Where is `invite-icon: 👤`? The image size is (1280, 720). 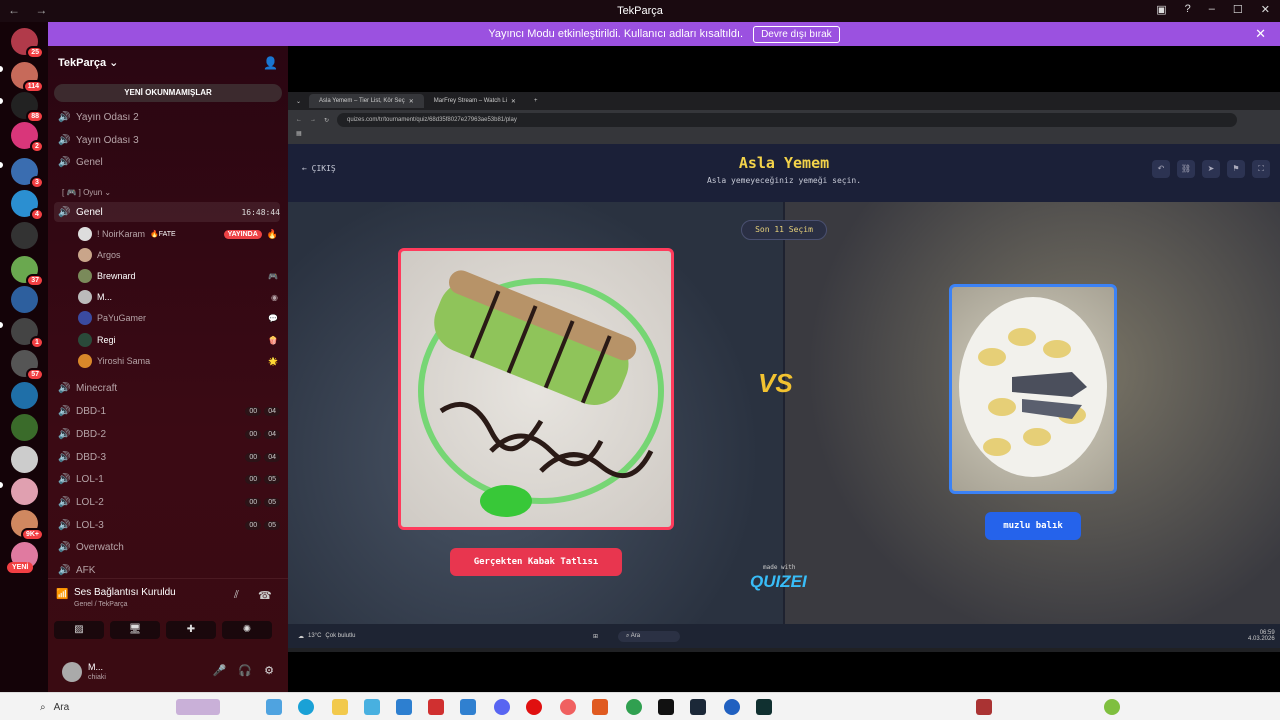
invite-icon: 👤 is located at coordinates (270, 63).